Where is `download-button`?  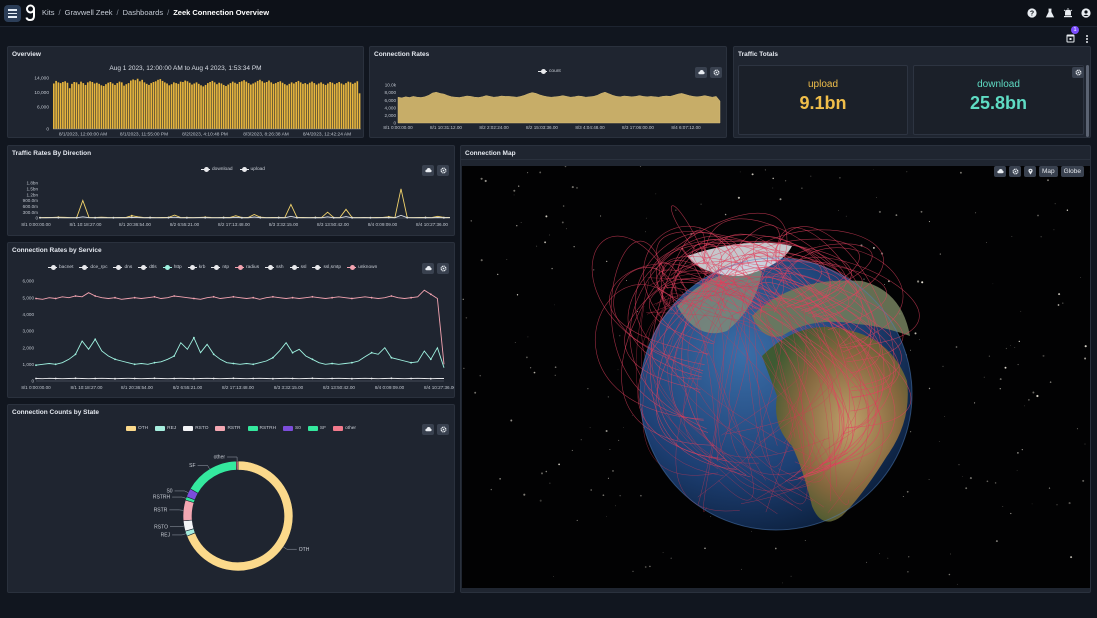
download-button is located at coordinates (1000, 171).